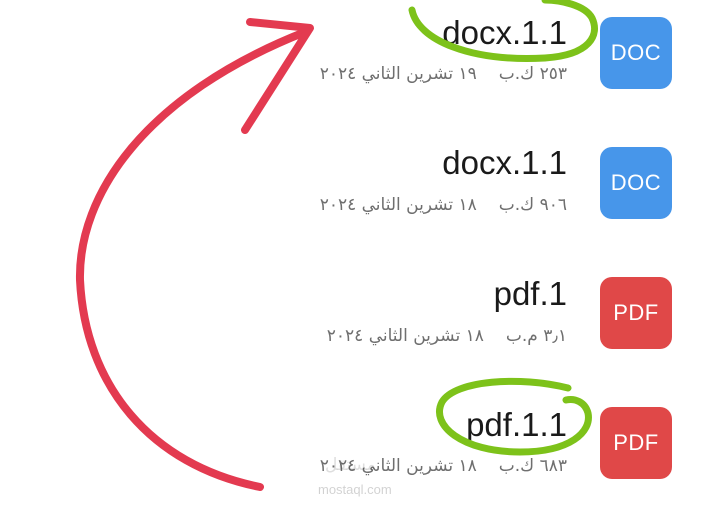 This screenshot has height=520, width=720. I want to click on file-size: ٩٠٦ ك.ب, so click(532, 205).